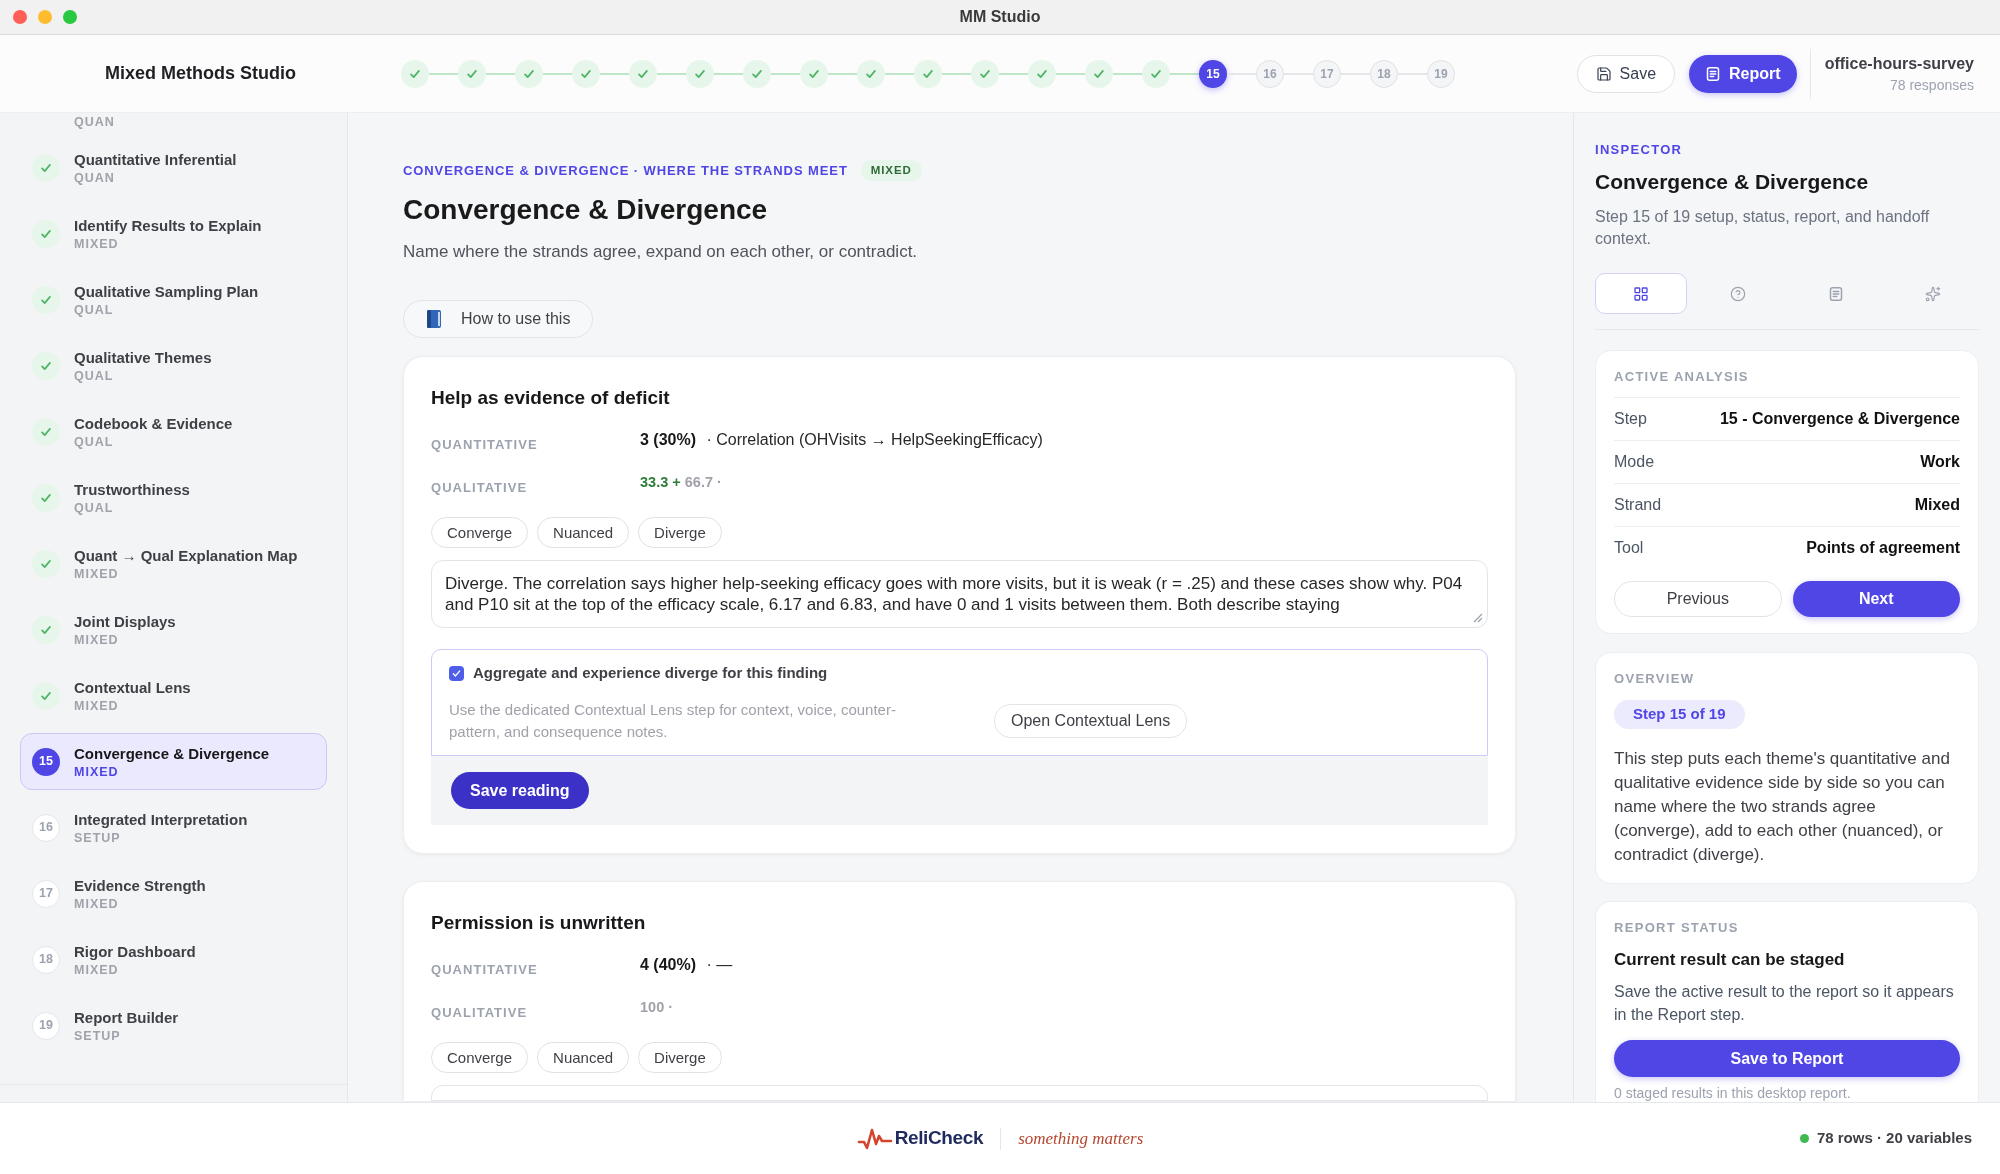  Describe the element at coordinates (1782, 807) in the screenshot. I see `overview-text: This step puts each theme's quantitative and qualitative evidence side by side so you can name where the two strands agree (converge), add to each other (nuanced), or contradict (diverge).` at that location.